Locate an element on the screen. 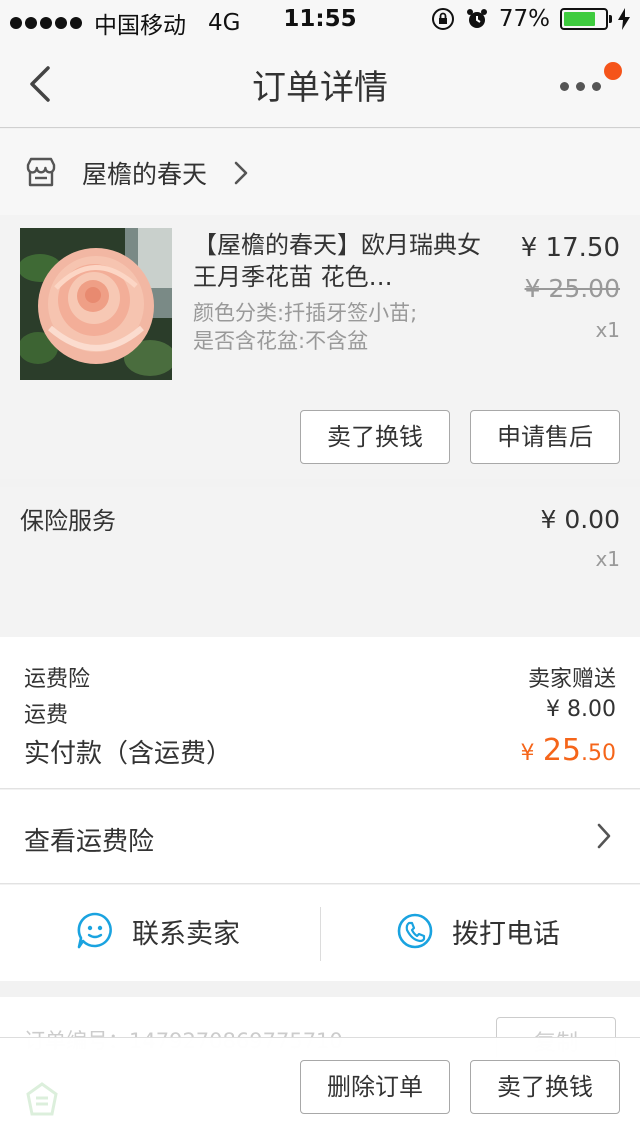  original-price: ¥ 25.00 is located at coordinates (572, 288).